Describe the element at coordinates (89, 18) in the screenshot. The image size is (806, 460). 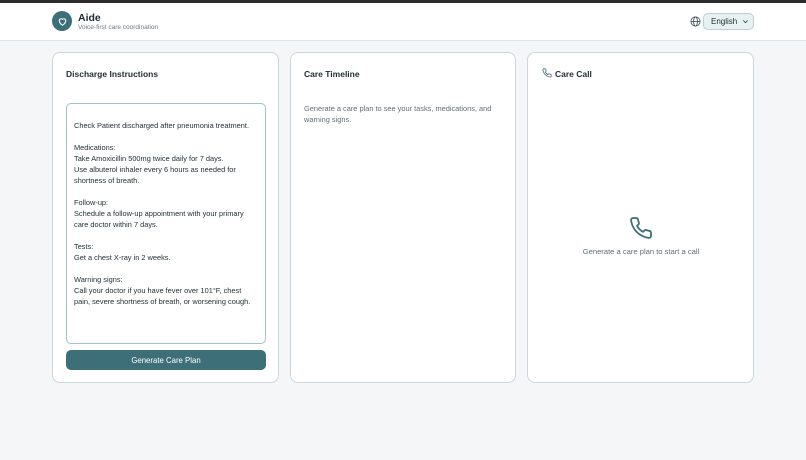
I see `app-title: Aide` at that location.